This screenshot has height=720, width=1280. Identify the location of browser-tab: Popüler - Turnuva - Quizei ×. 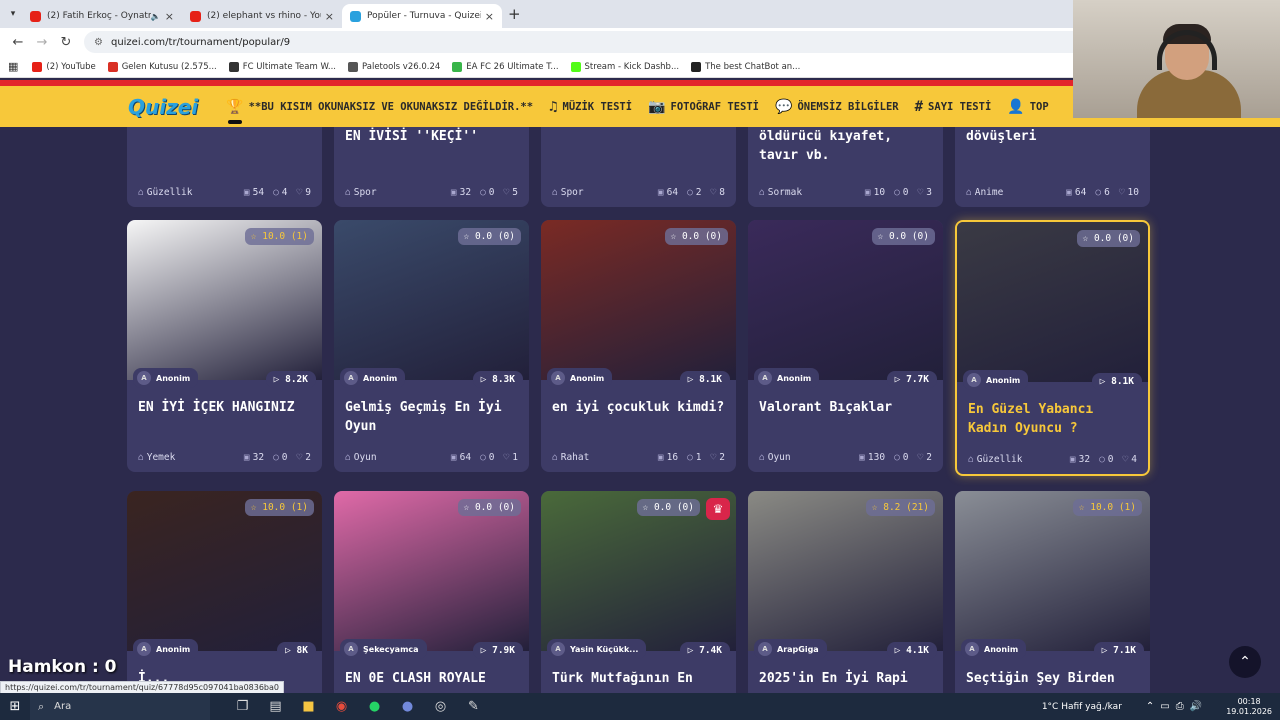
(422, 16).